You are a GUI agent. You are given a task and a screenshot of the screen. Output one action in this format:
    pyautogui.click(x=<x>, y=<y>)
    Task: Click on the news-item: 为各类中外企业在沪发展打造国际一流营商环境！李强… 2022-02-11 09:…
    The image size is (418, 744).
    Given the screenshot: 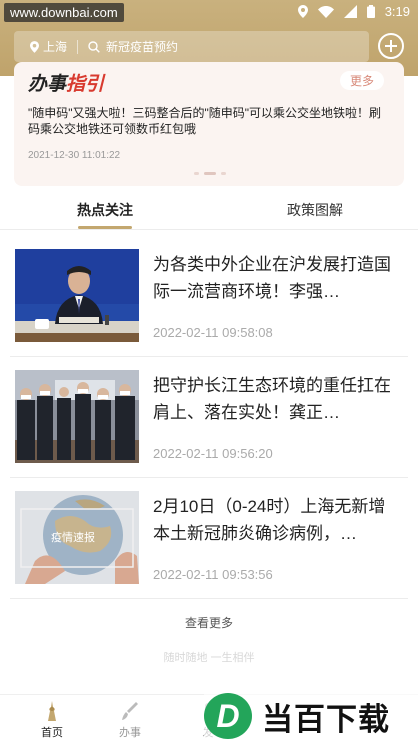 What is the action you would take?
    pyautogui.click(x=211, y=302)
    